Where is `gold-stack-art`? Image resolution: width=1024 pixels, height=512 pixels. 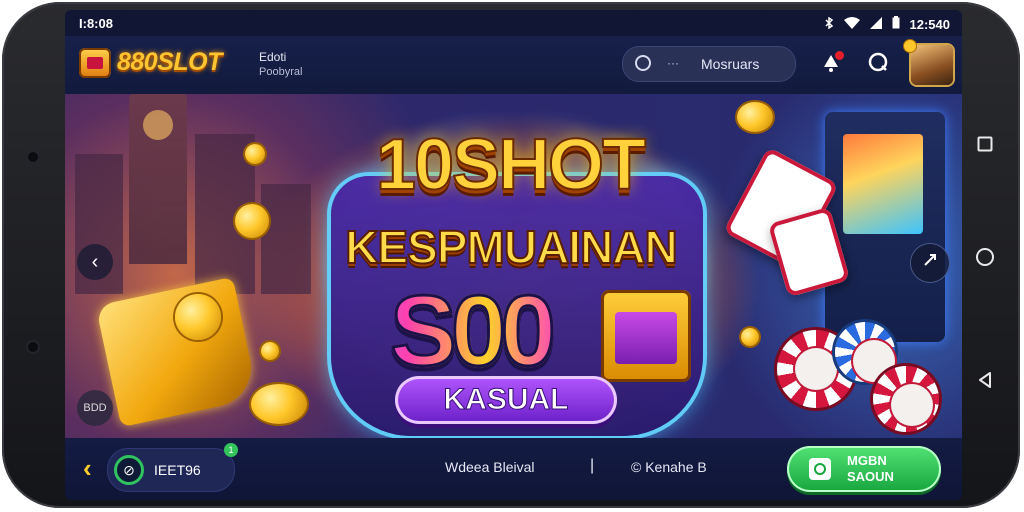 gold-stack-art is located at coordinates (177, 352).